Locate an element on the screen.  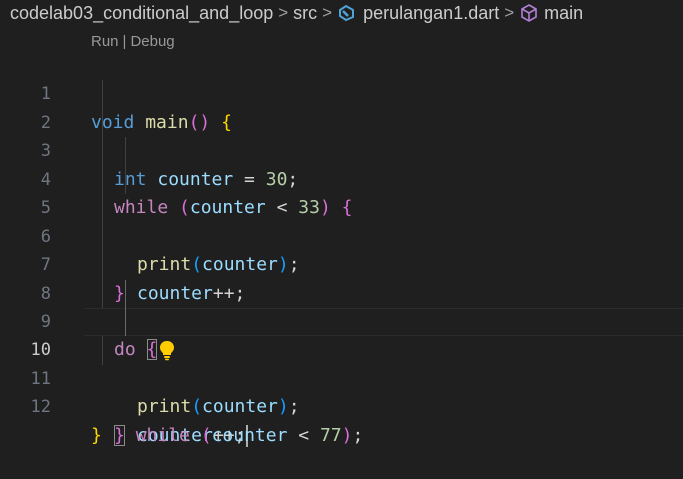
token-number: 77 is located at coordinates (330, 435).